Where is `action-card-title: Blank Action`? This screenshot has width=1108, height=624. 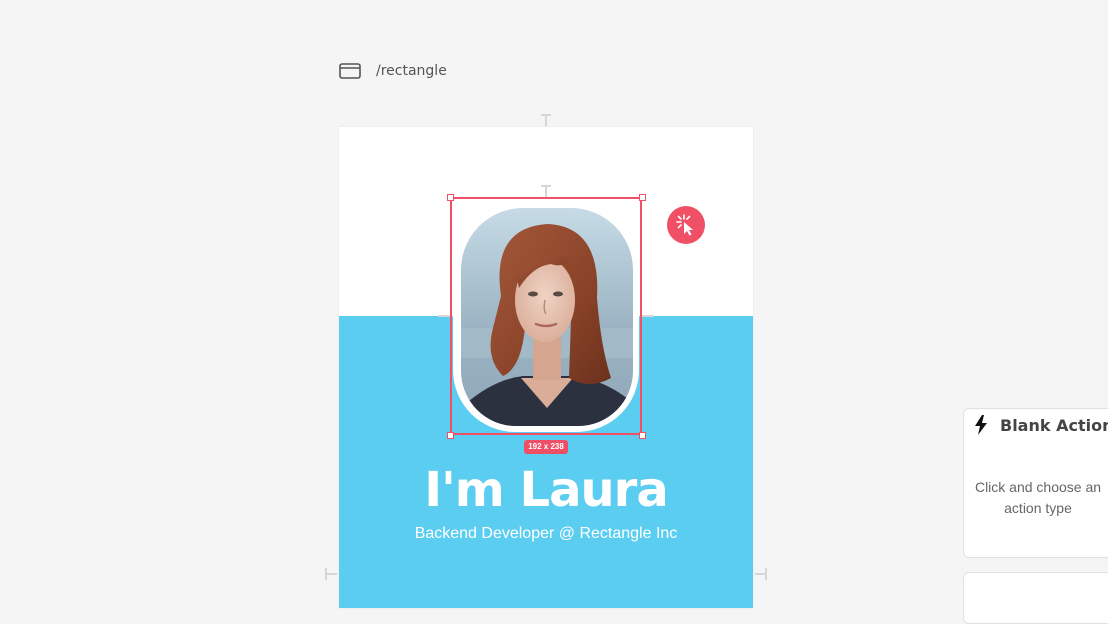
action-card-title: Blank Action is located at coordinates (1054, 425).